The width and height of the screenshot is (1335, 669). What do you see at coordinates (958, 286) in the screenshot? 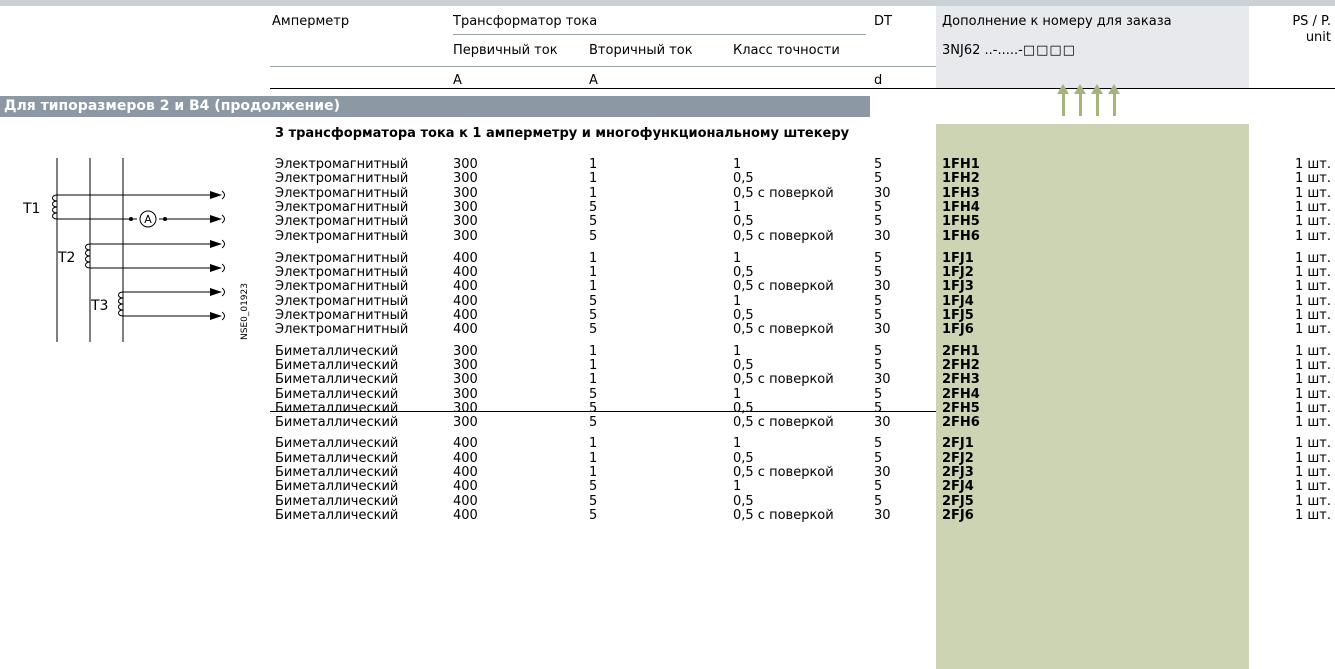
I see `row-order-code: 1FJ3` at bounding box center [958, 286].